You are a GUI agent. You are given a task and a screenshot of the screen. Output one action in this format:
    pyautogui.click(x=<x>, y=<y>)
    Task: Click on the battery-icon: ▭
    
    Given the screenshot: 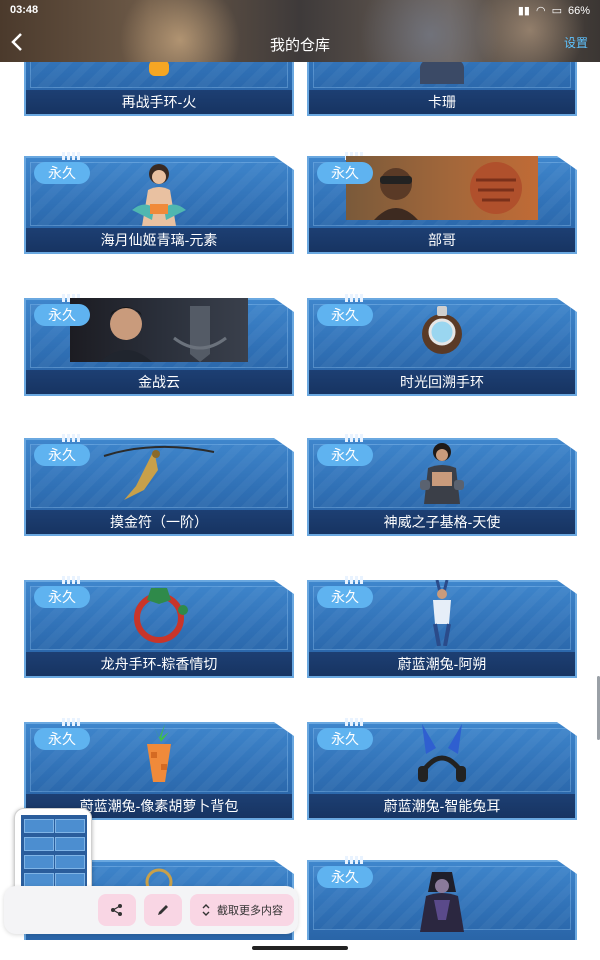 What is the action you would take?
    pyautogui.click(x=556, y=11)
    